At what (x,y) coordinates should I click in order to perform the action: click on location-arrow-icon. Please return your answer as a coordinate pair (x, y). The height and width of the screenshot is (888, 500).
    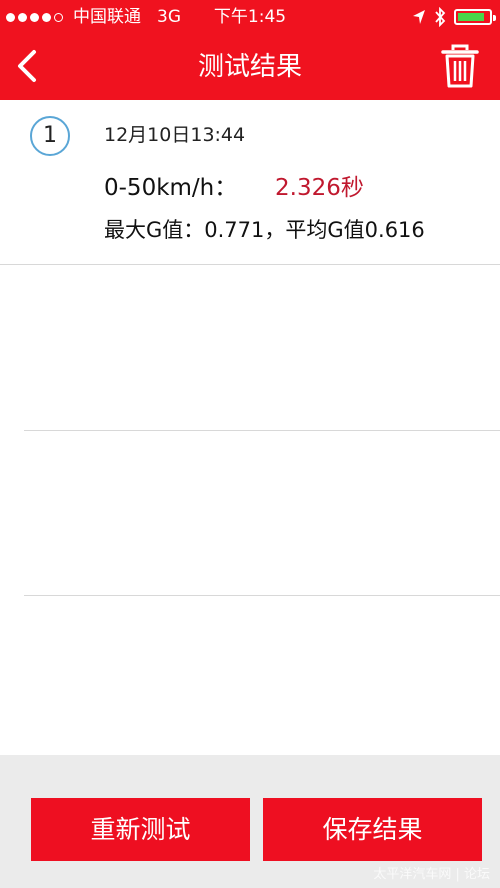
    Looking at the image, I should click on (419, 17).